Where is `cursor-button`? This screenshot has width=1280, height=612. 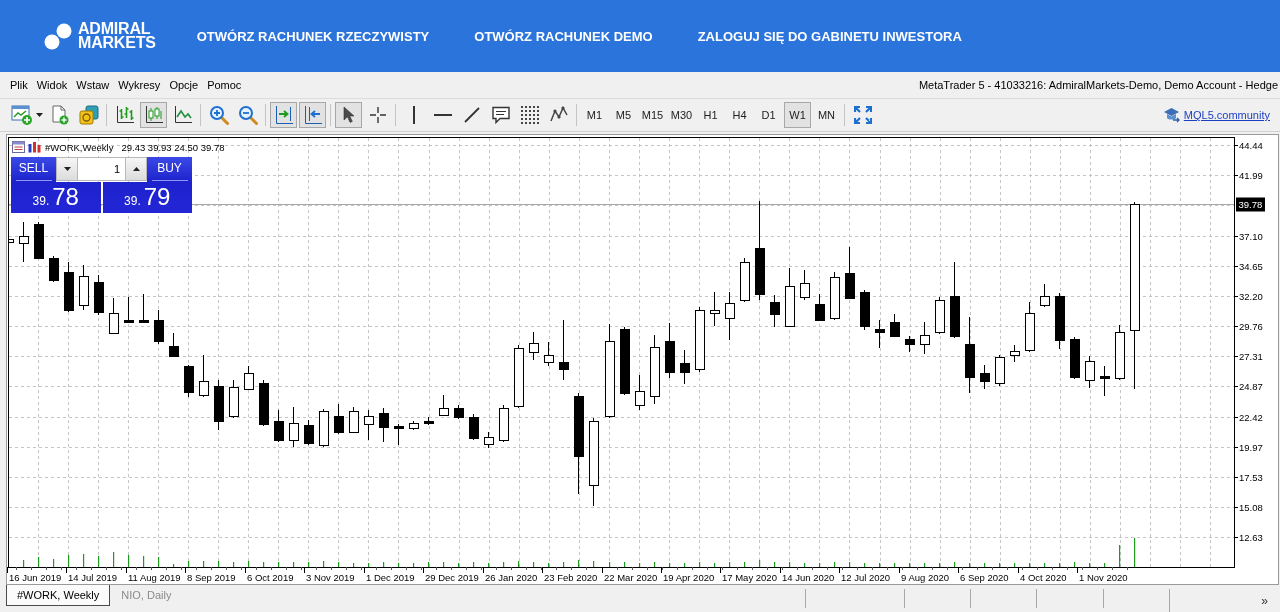
cursor-button is located at coordinates (348, 115).